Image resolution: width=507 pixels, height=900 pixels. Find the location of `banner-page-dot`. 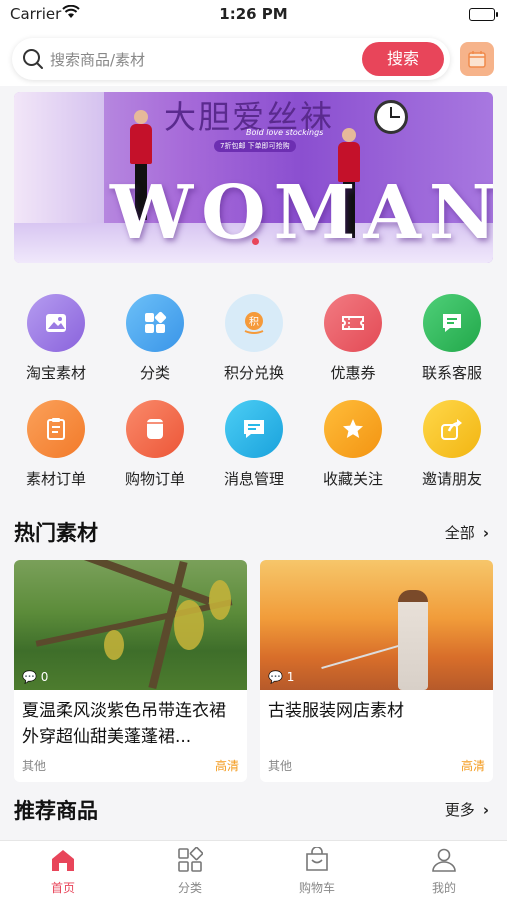

banner-page-dot is located at coordinates (255, 241).